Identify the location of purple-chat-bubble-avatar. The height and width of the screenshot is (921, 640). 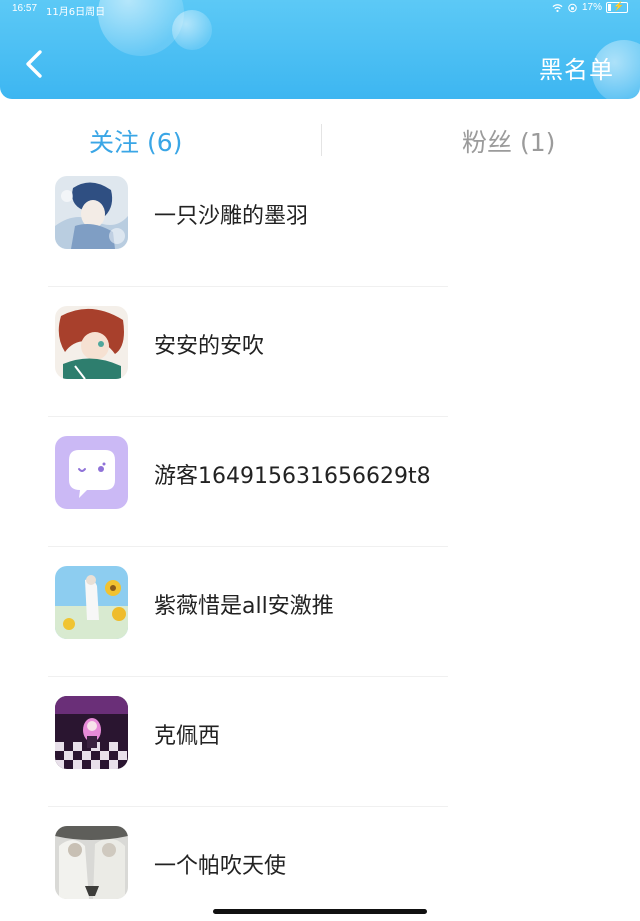
(91, 472).